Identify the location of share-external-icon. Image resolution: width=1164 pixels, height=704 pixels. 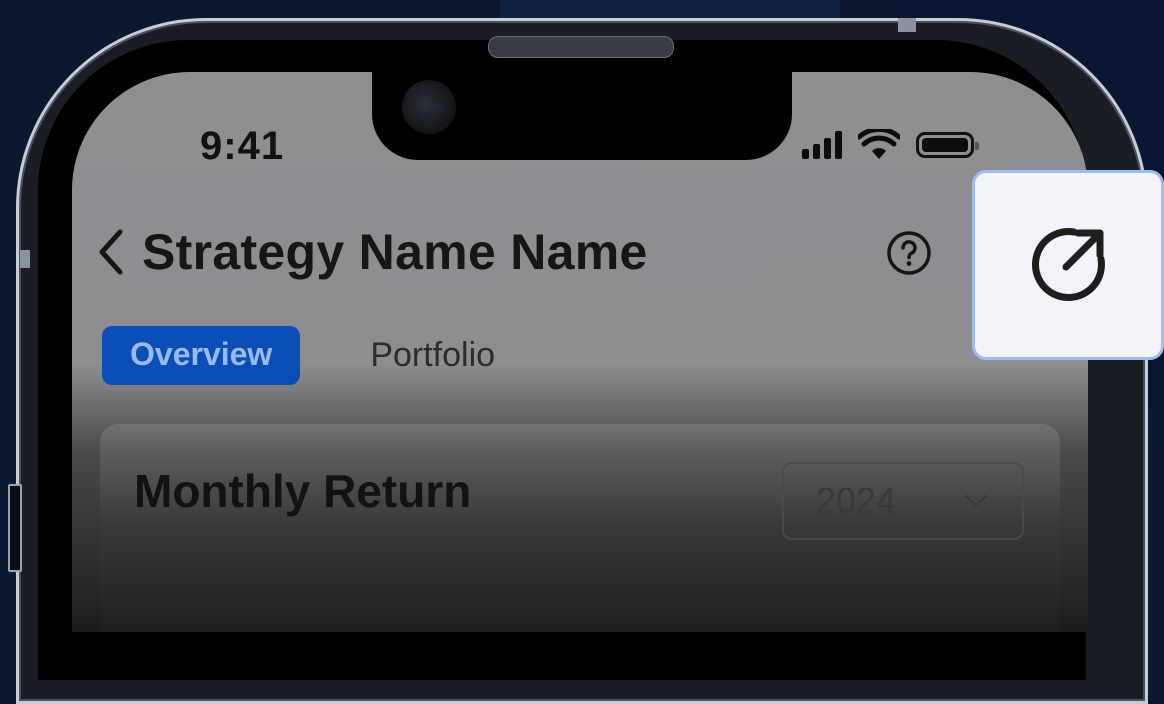
(1068, 265).